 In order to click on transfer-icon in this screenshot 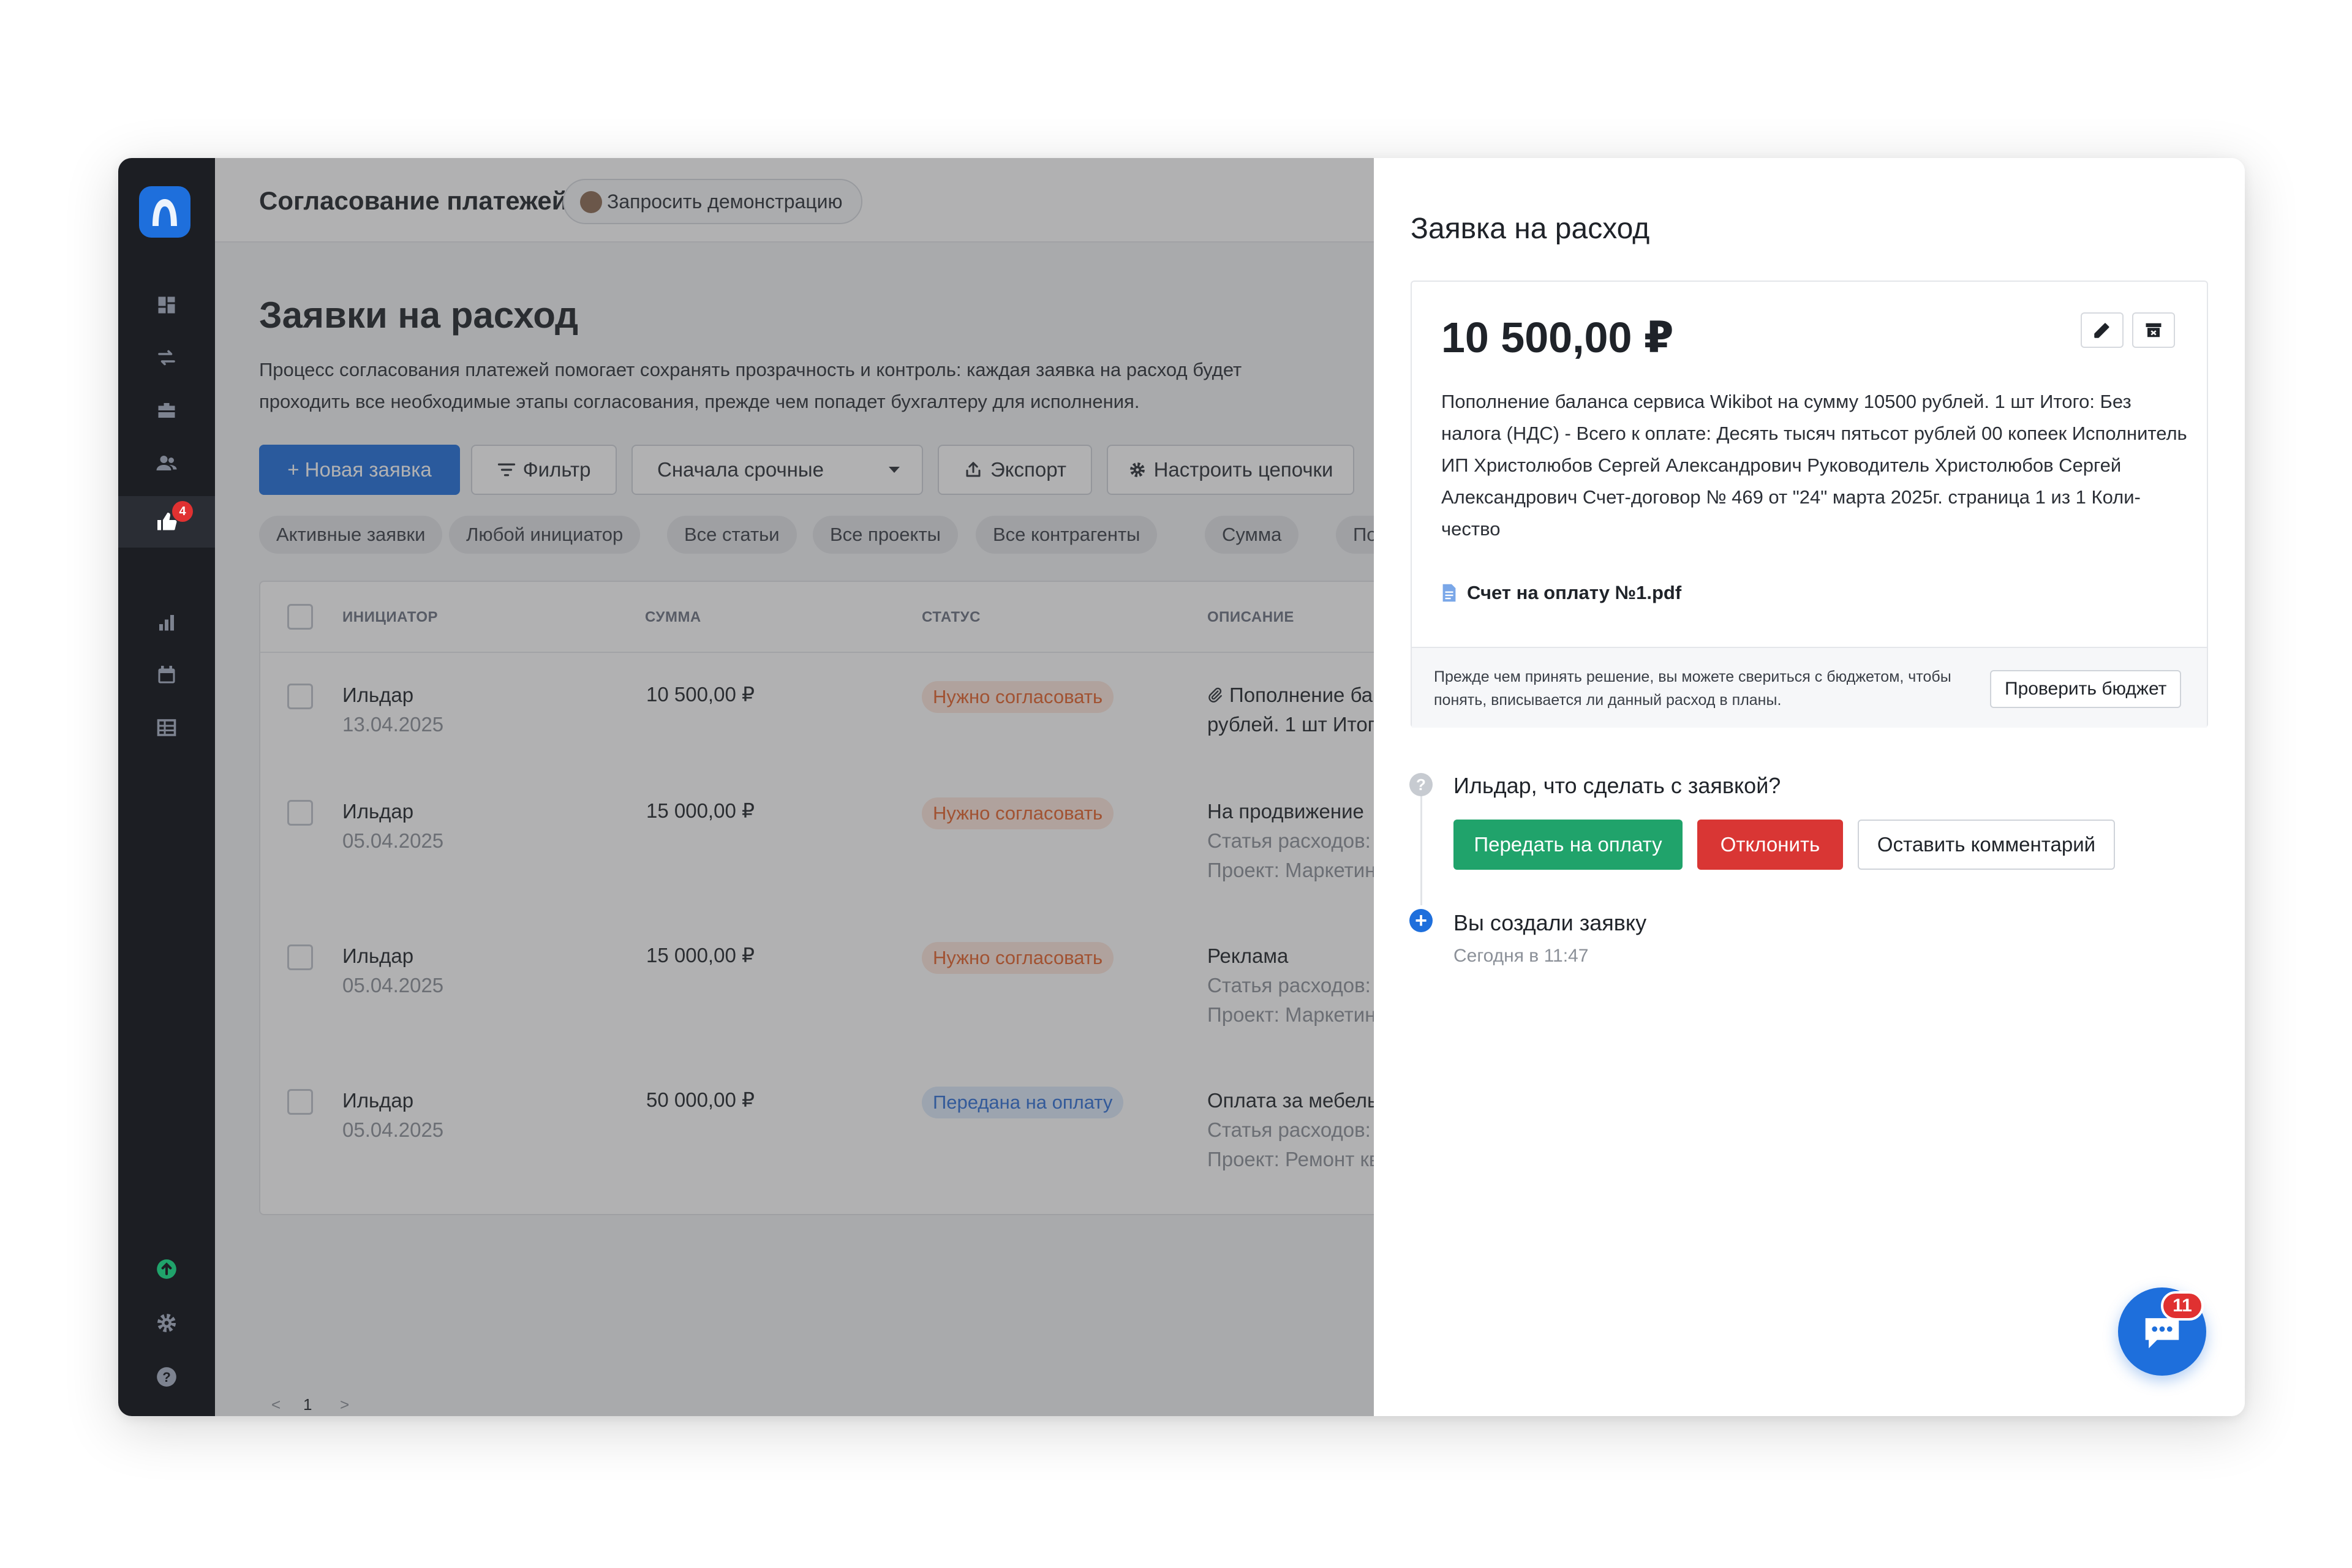, I will do `click(166, 357)`.